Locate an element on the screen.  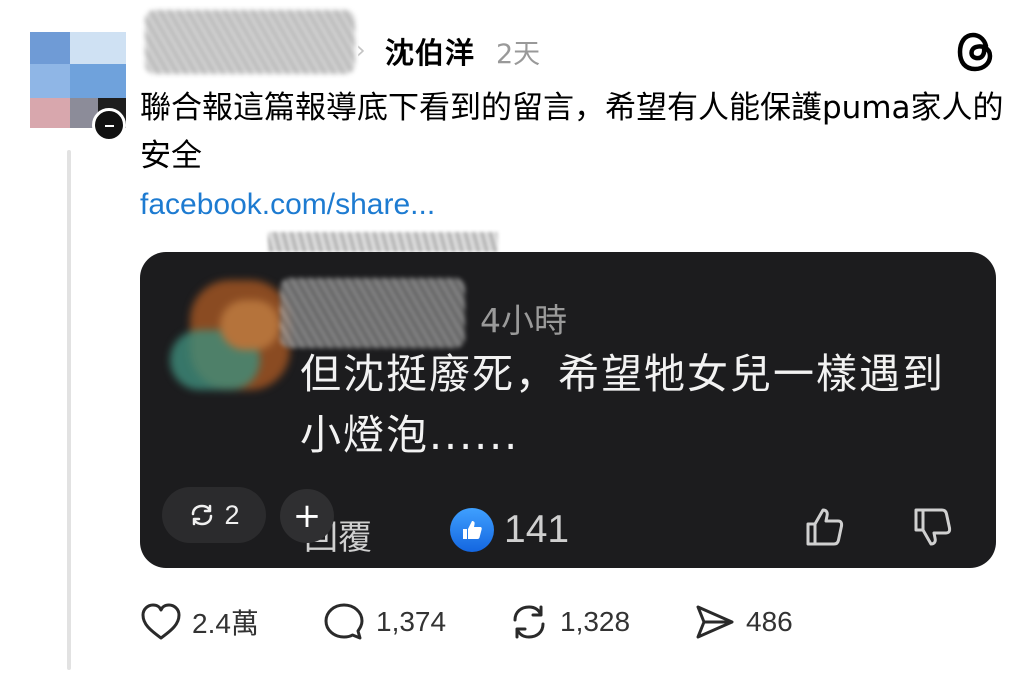
like-button: 2.4萬 is located at coordinates (199, 622).